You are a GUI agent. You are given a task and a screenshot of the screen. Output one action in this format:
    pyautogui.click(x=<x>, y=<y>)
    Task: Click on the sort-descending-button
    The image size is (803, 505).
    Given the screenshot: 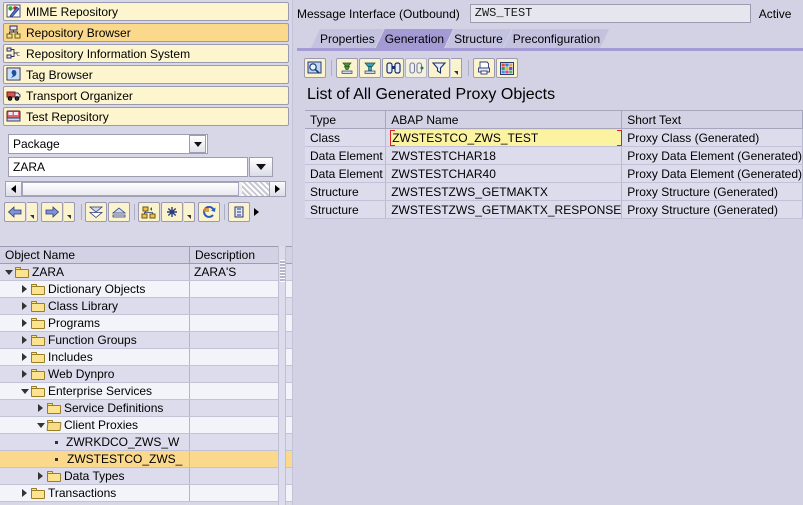 What is the action you would take?
    pyautogui.click(x=370, y=68)
    